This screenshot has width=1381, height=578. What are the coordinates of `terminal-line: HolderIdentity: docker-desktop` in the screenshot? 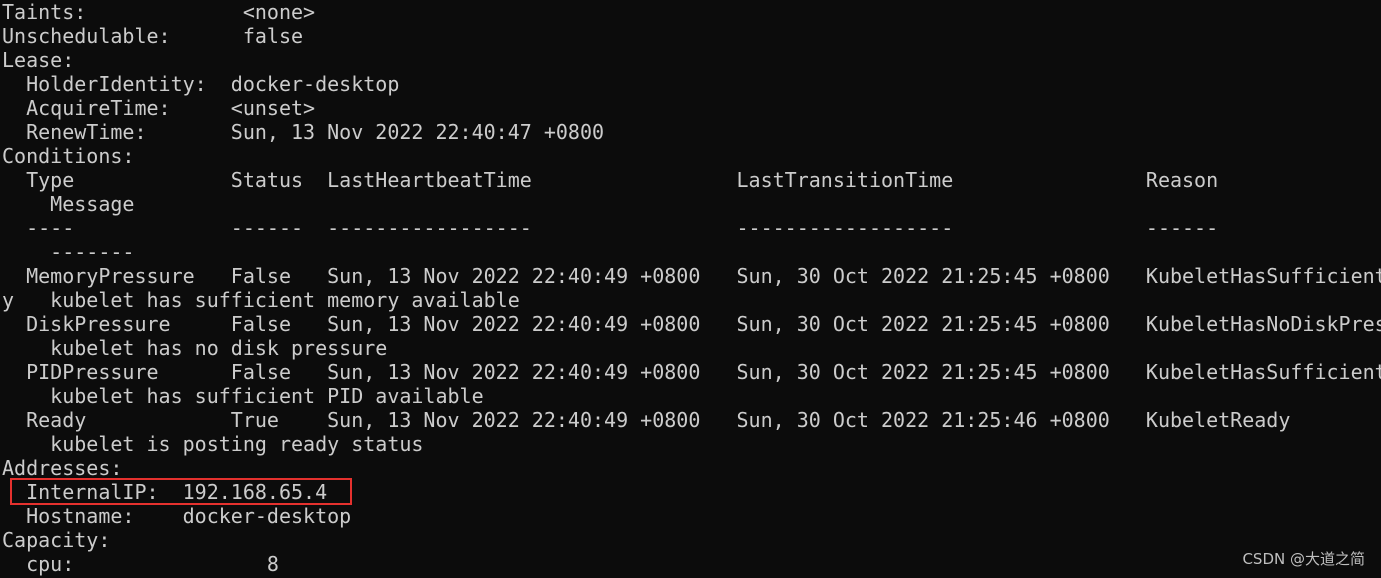 It's located at (201, 84).